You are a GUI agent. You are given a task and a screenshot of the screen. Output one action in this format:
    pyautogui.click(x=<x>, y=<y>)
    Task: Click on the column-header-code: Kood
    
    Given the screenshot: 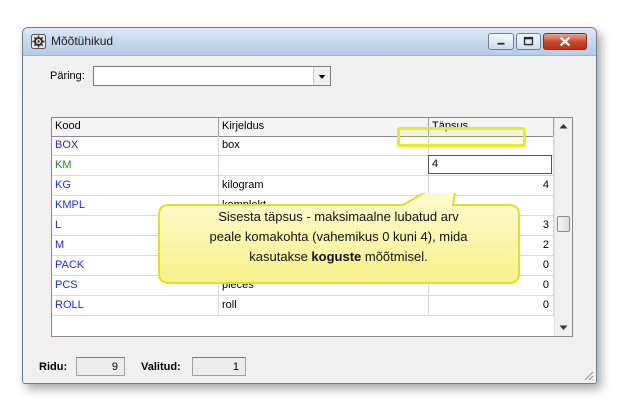 What is the action you would take?
    pyautogui.click(x=135, y=127)
    